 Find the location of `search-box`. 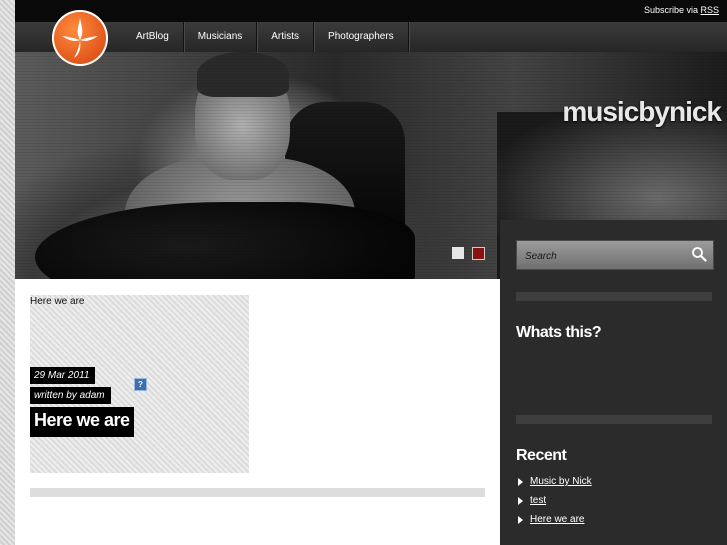

search-box is located at coordinates (615, 255).